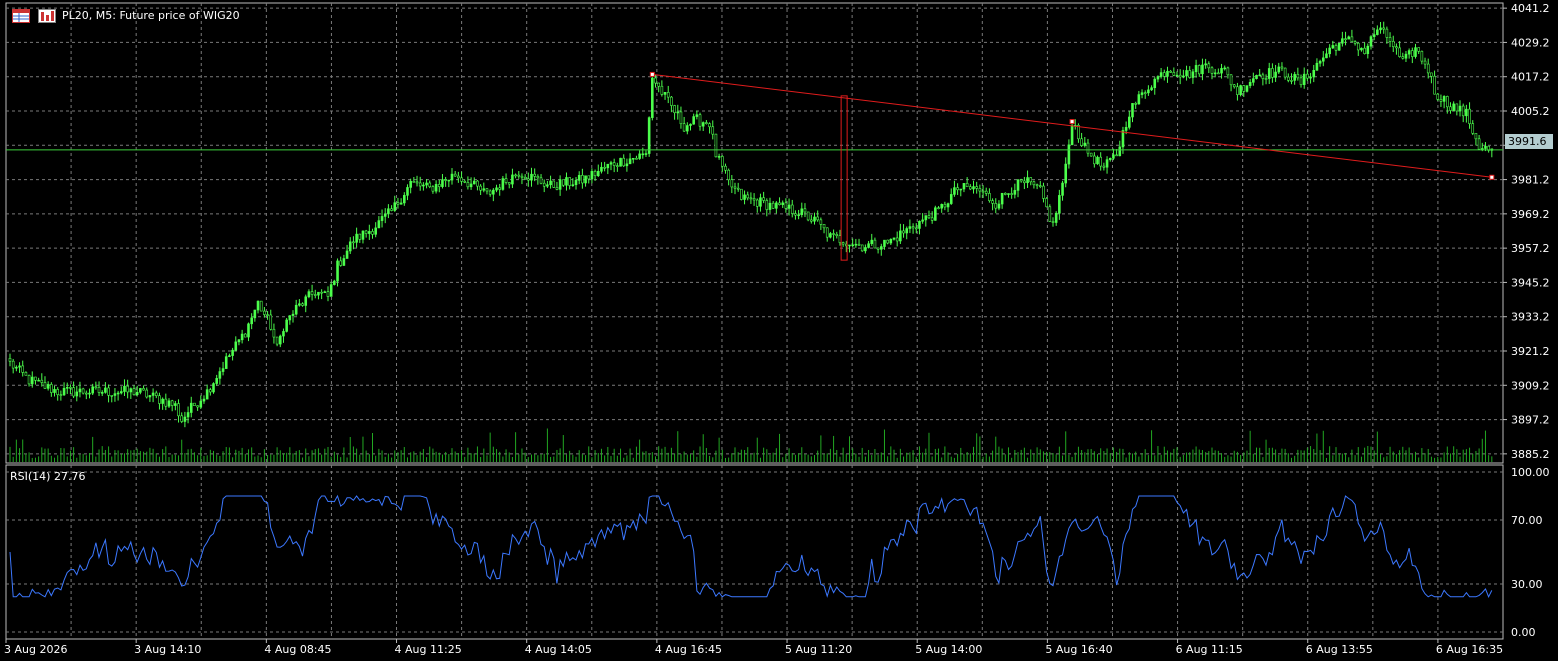  What do you see at coordinates (558, 649) in the screenshot?
I see `time-axis-label: 4 Aug 14:05` at bounding box center [558, 649].